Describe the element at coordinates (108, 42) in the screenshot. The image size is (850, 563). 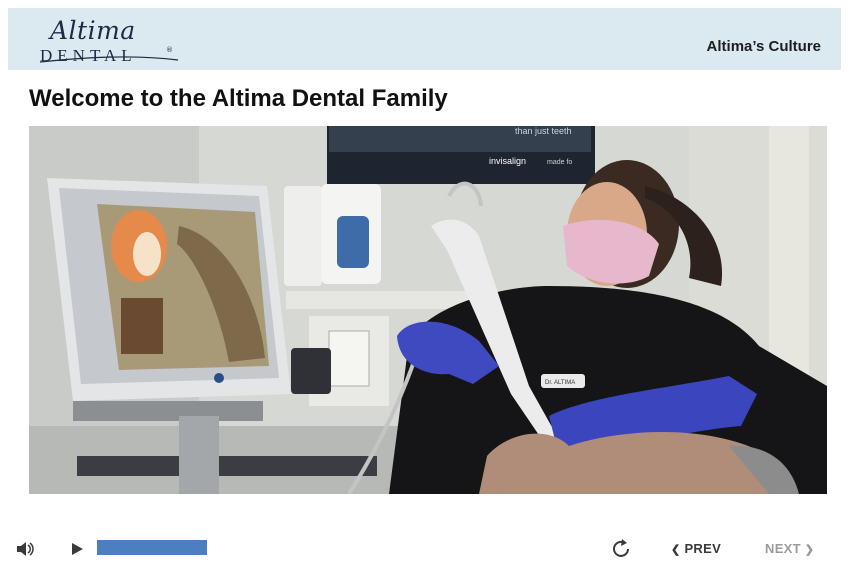
I see `altima-dental-logo: Altima DENTAL ®` at that location.